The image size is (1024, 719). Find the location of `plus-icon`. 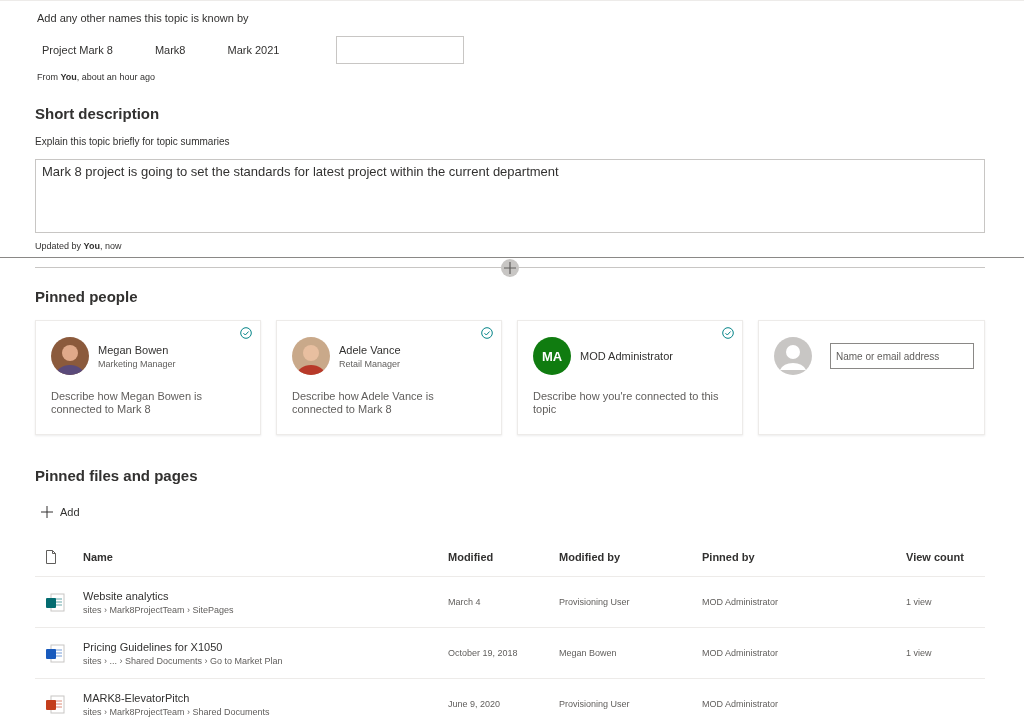

plus-icon is located at coordinates (47, 512).